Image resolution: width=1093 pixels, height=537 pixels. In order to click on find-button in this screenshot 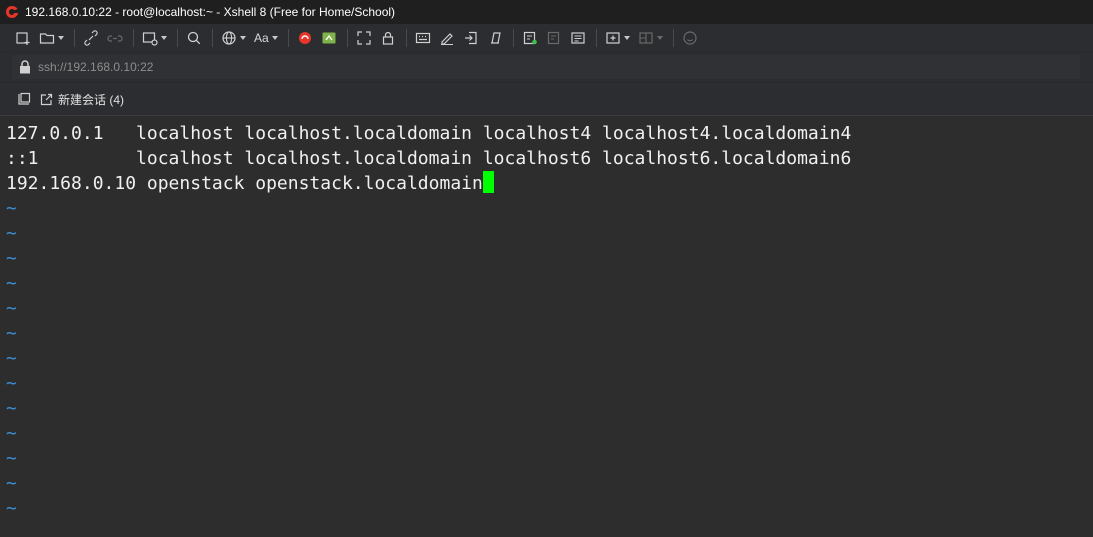, I will do `click(194, 38)`.